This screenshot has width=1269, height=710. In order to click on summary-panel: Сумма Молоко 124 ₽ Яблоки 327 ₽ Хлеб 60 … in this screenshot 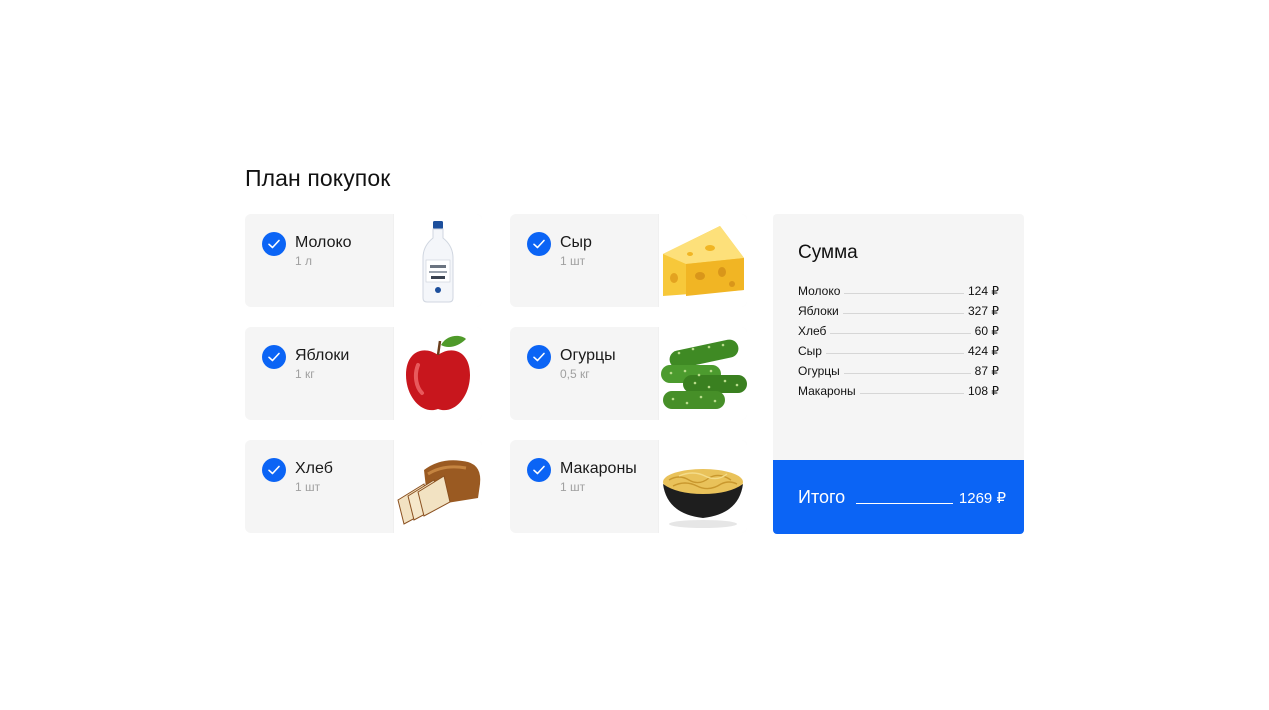, I will do `click(898, 374)`.